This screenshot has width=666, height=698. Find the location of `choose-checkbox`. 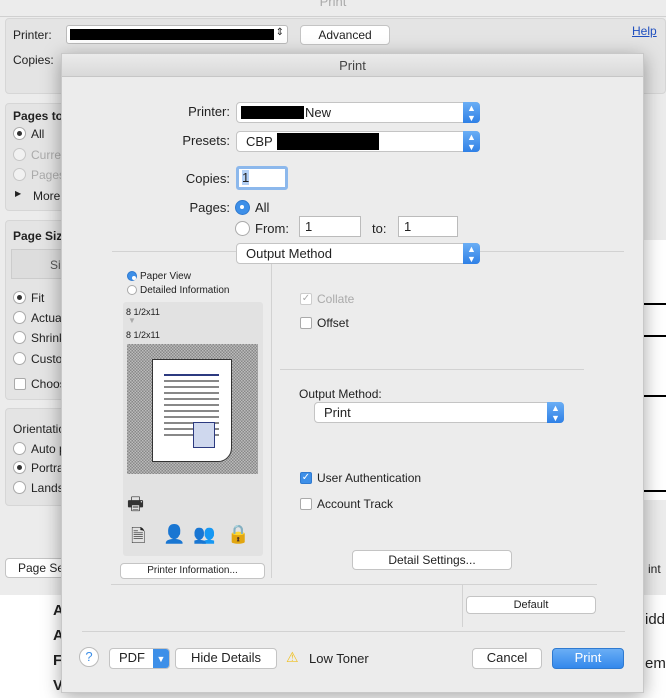

choose-checkbox is located at coordinates (20, 384).